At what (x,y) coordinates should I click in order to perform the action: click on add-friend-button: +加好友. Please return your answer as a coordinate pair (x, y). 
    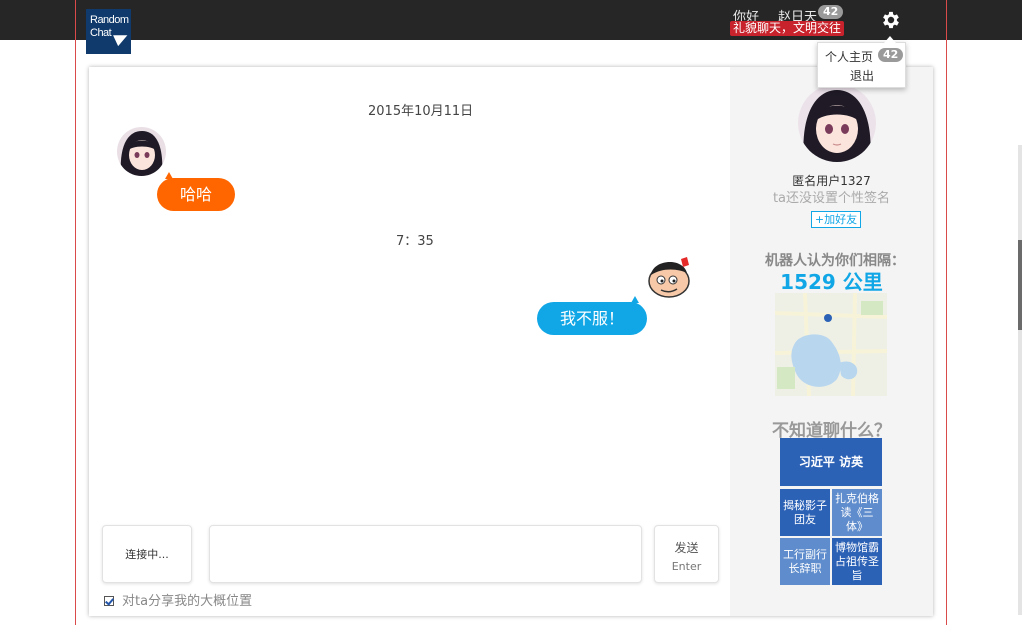
    Looking at the image, I should click on (836, 219).